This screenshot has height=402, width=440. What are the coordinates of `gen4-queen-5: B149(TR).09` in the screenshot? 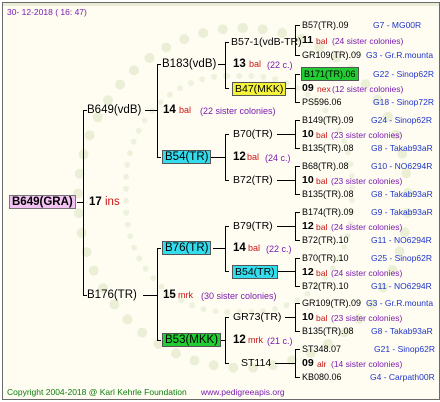 It's located at (328, 120).